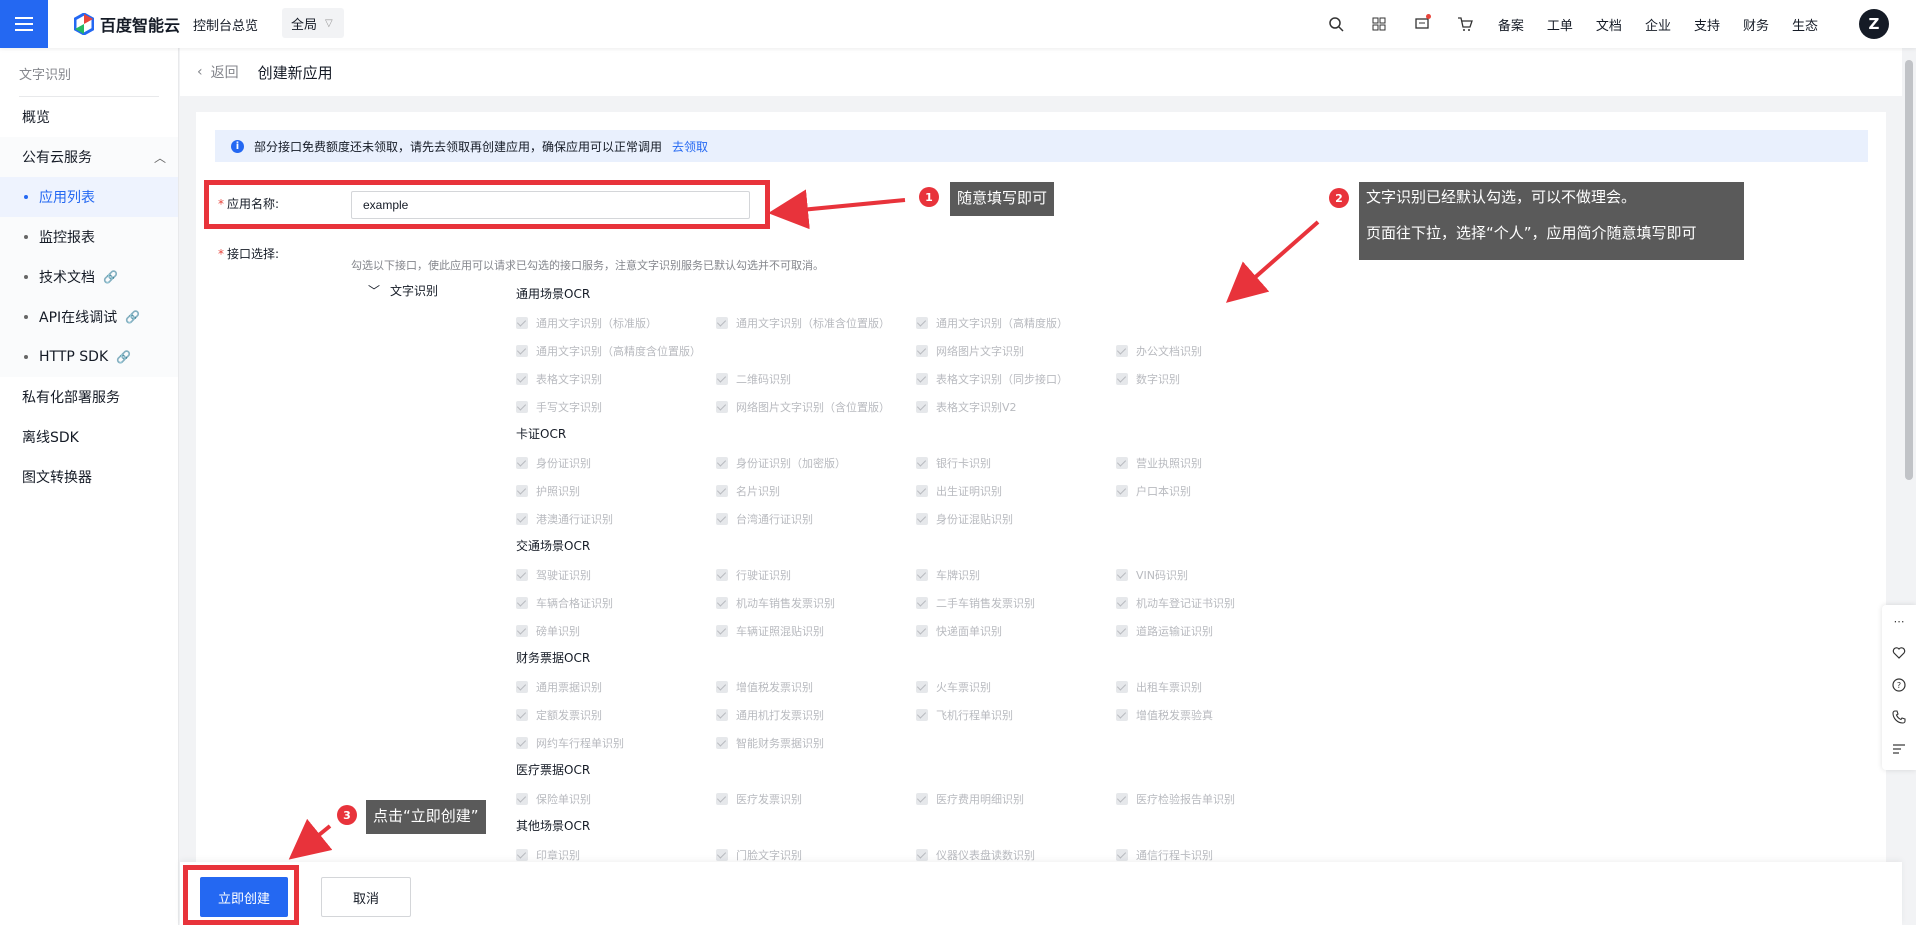 Image resolution: width=1916 pixels, height=925 pixels. I want to click on api-option: 机动车登记证书识别, so click(1175, 603).